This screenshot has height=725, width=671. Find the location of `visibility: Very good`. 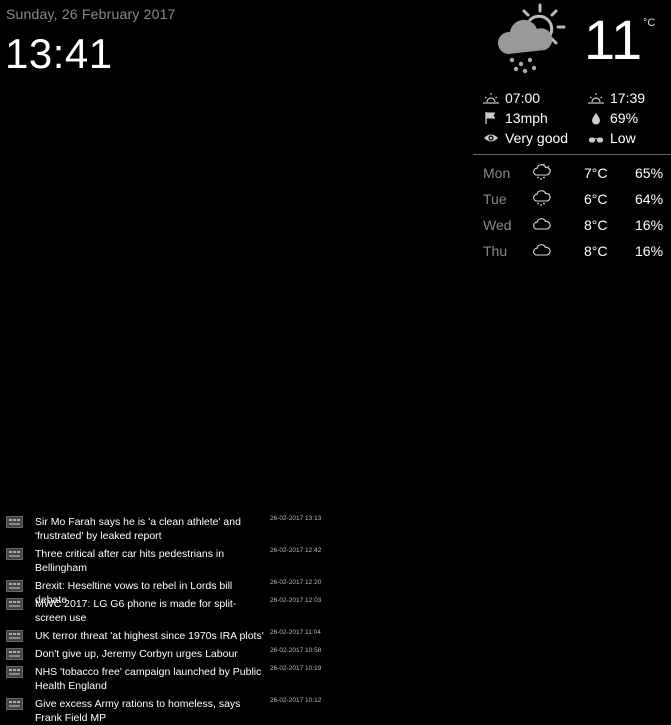

visibility: Very good is located at coordinates (525, 138).